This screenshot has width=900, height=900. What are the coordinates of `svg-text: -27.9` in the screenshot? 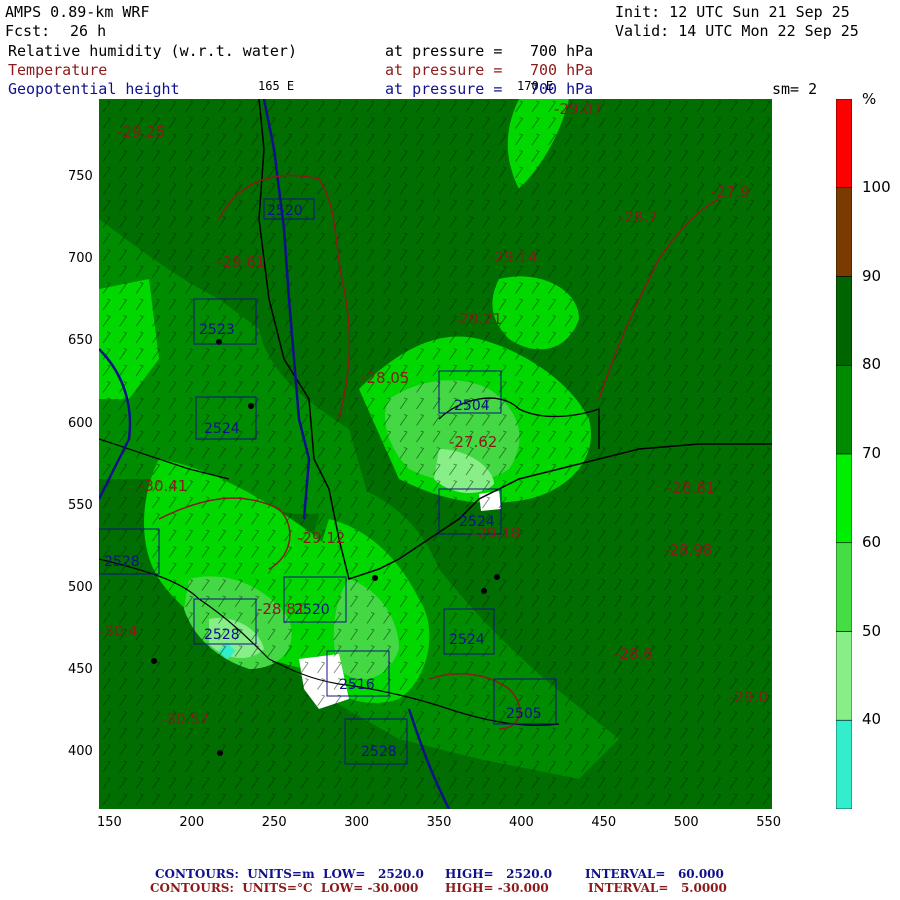 It's located at (730, 192).